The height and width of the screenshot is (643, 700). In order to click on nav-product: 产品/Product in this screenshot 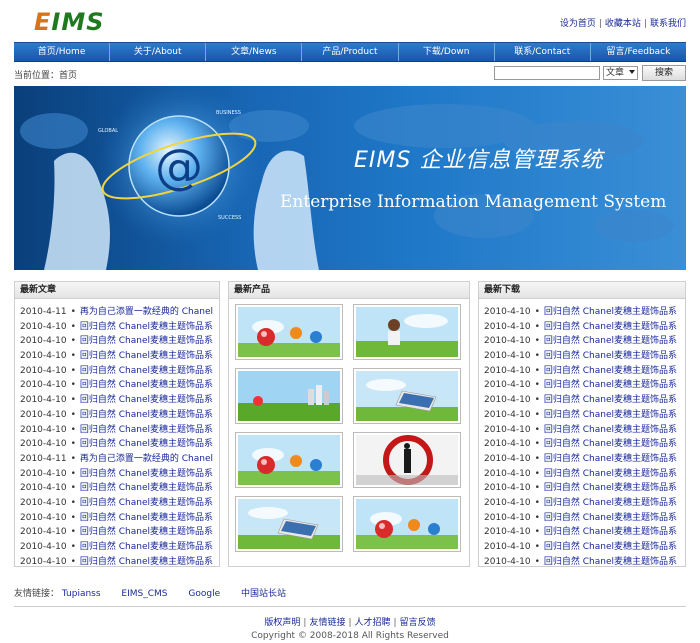, I will do `click(350, 52)`.